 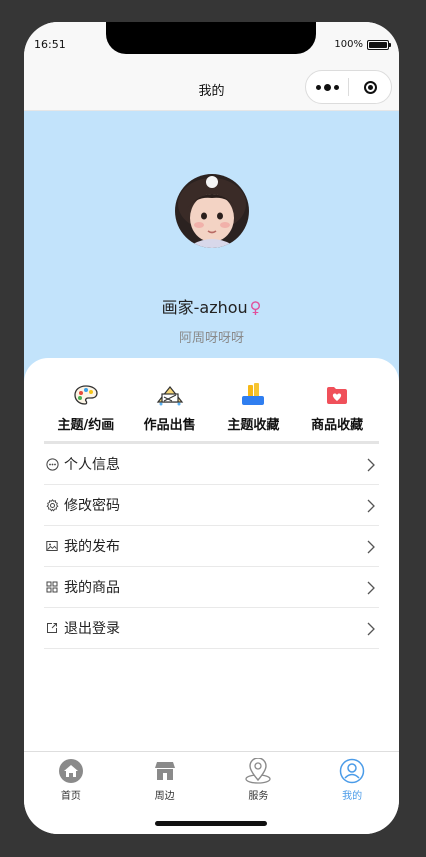 I want to click on shortcut-row: 主题/约画 作品出售 主题收藏 商品收藏, so click(x=211, y=410).